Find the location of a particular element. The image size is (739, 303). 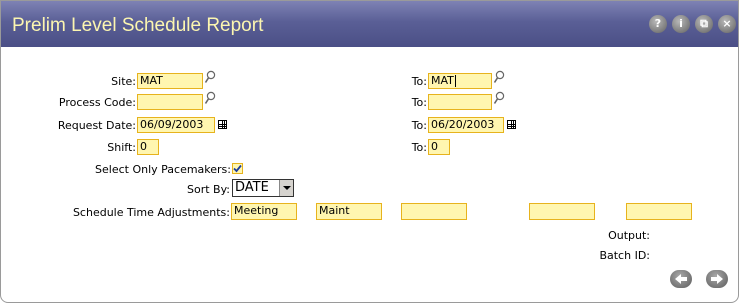

request-date-from-input: 06/09/2003 is located at coordinates (176, 125).